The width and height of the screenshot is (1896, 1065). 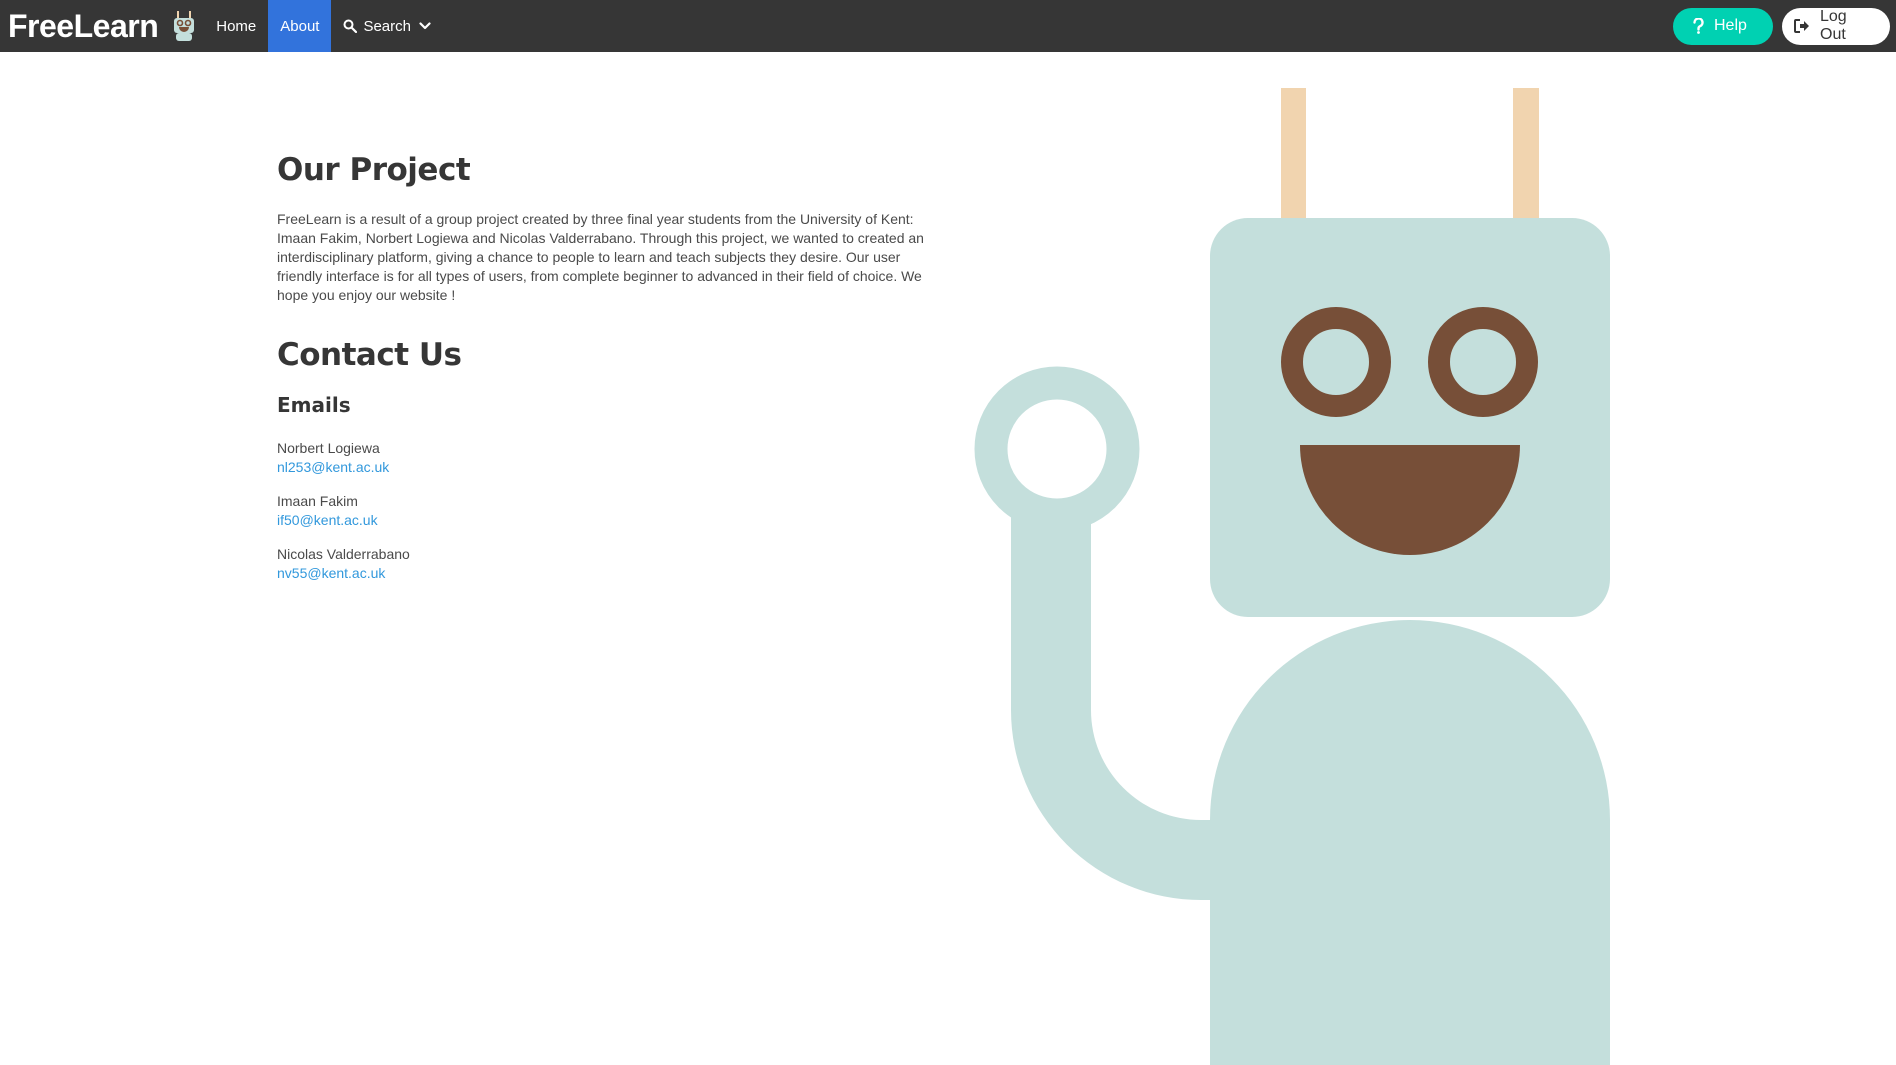 What do you see at coordinates (343, 554) in the screenshot?
I see `contact-name: Nicolas Valderrabano` at bounding box center [343, 554].